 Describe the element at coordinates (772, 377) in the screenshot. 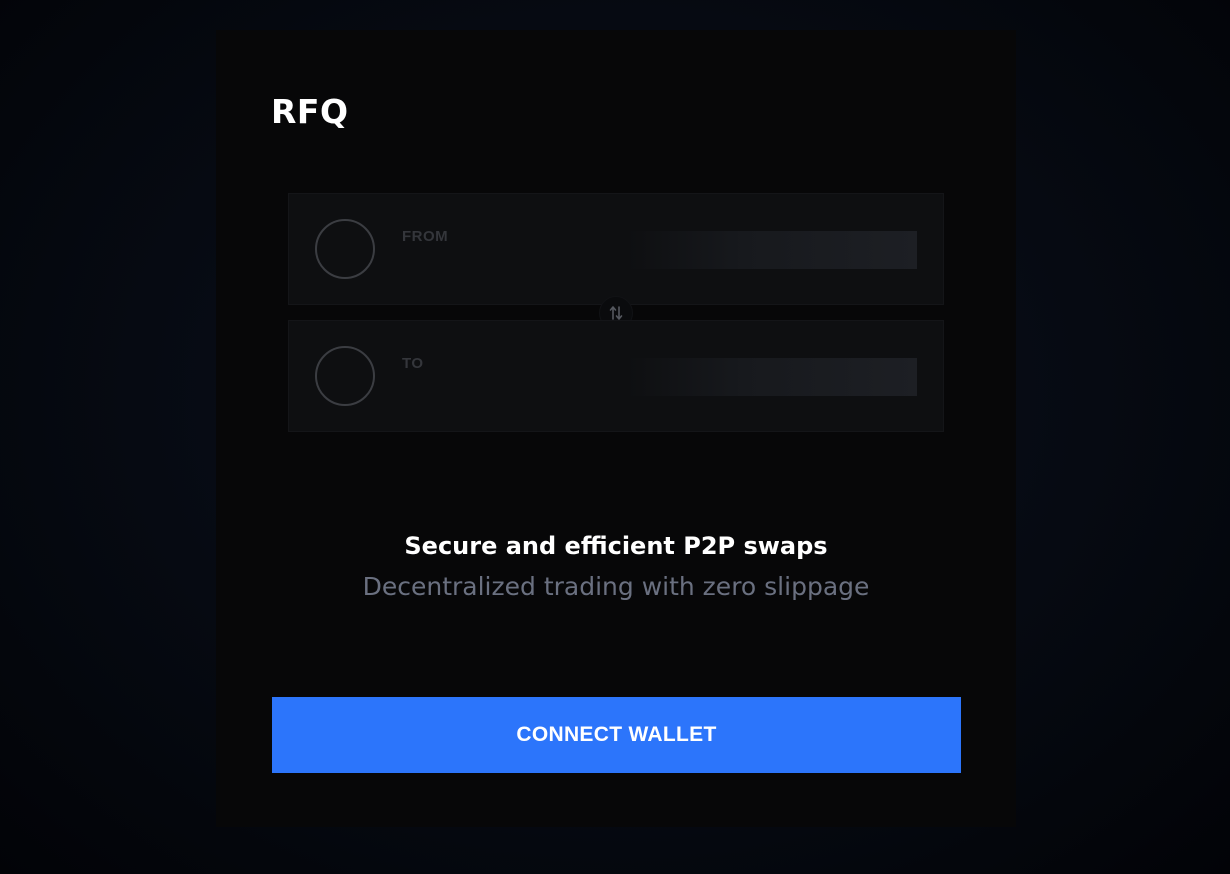

I see `to-amount-skeleton` at that location.